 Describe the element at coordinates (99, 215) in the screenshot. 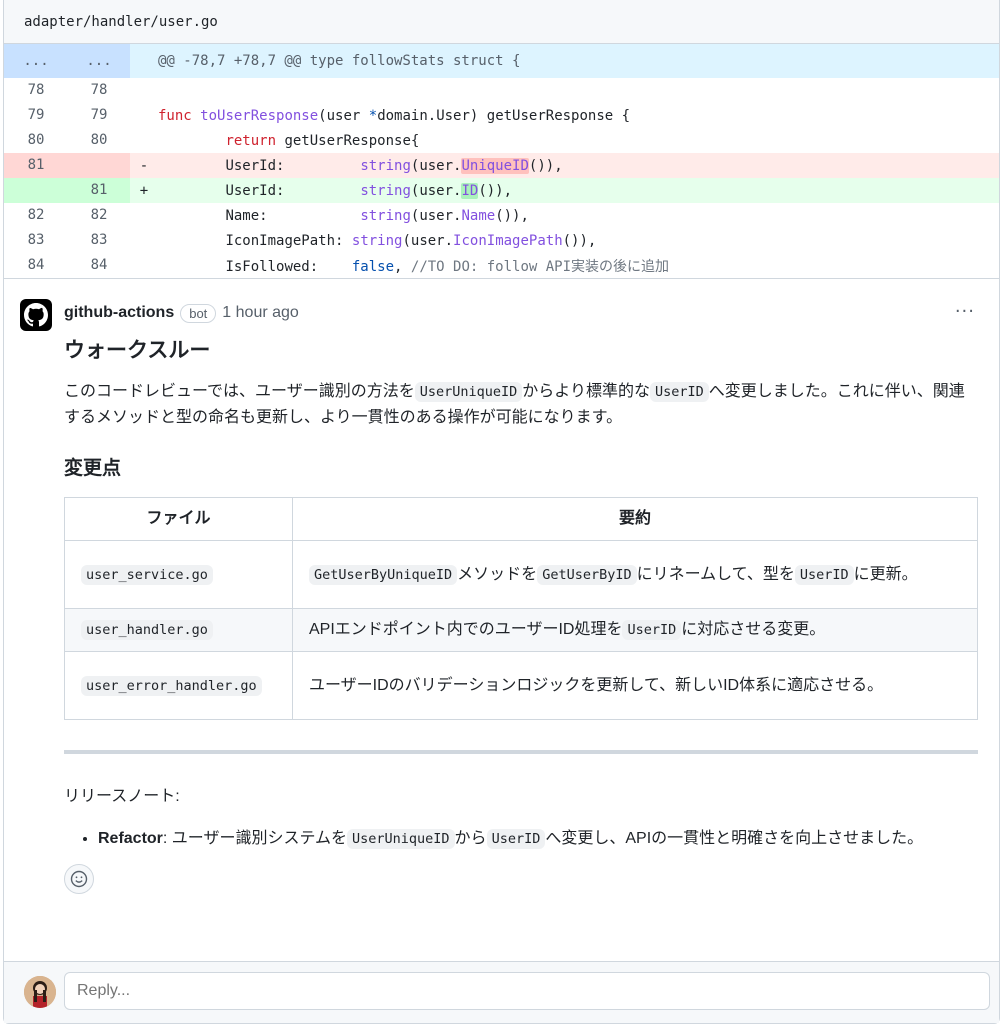

I see `line-number-new: 82` at that location.